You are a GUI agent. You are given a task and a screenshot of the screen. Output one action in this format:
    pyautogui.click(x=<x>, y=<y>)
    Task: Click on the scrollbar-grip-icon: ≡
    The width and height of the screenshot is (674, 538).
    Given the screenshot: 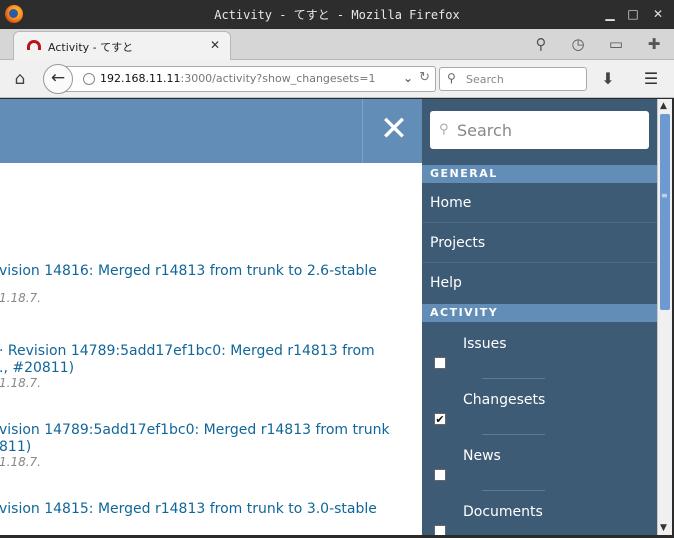 What is the action you would take?
    pyautogui.click(x=664, y=195)
    